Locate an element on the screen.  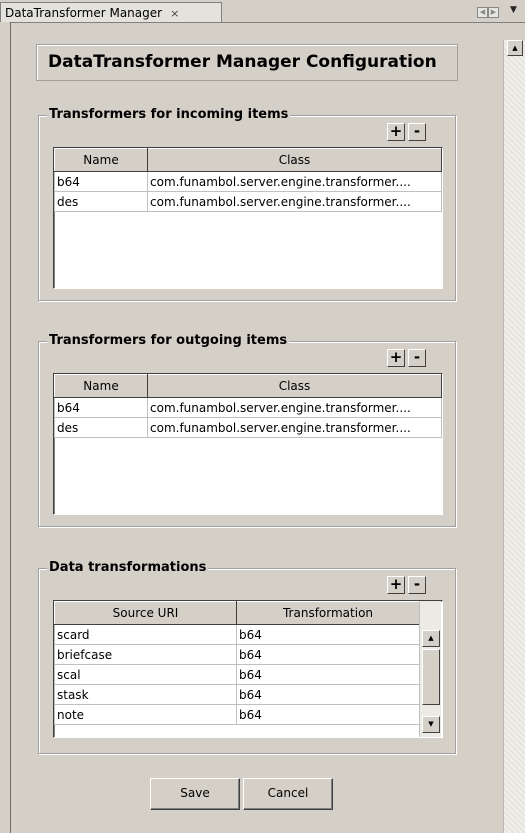
add-outgoing-transformer-button: + is located at coordinates (396, 358).